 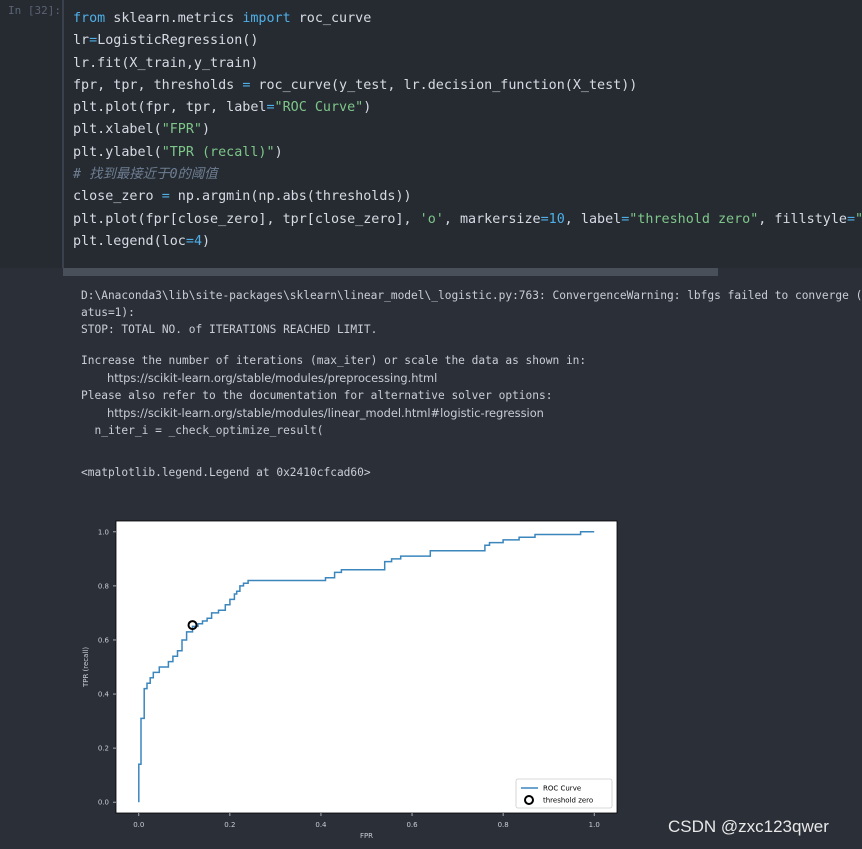 I want to click on watermark: CSDN @zxc123qwer, so click(x=748, y=826).